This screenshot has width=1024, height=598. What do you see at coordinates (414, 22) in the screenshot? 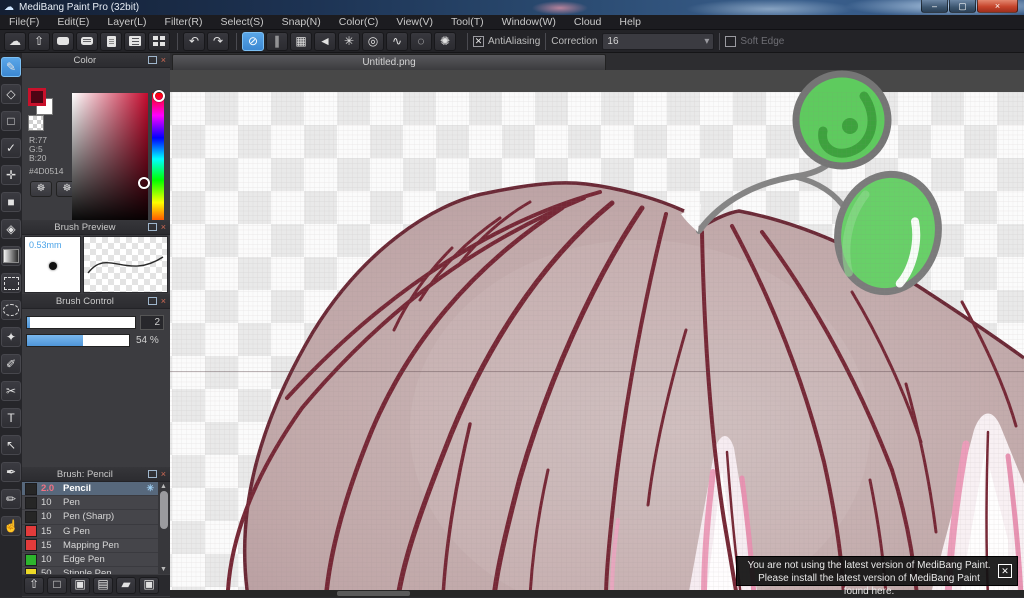
I see `menu-viewv: View(V)` at bounding box center [414, 22].